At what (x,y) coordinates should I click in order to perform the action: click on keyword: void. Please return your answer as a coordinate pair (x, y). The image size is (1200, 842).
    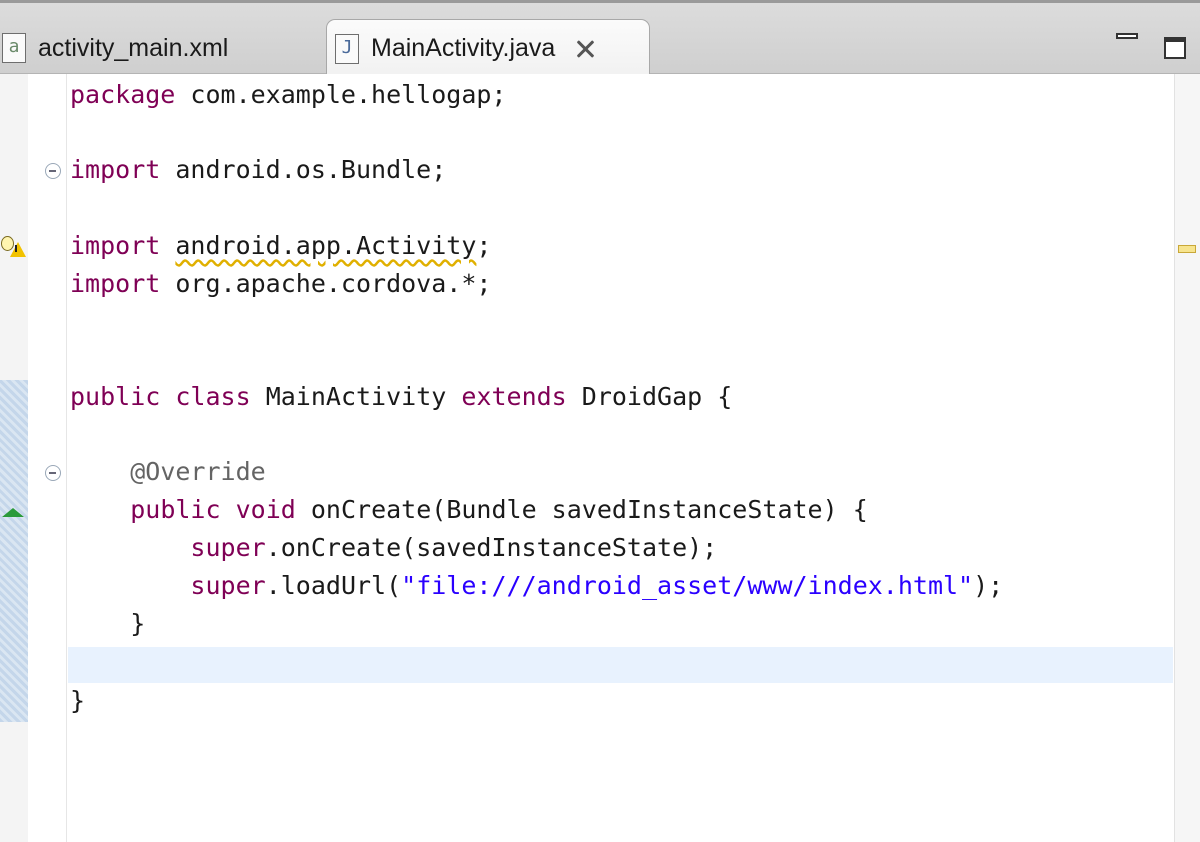
    Looking at the image, I should click on (265, 509).